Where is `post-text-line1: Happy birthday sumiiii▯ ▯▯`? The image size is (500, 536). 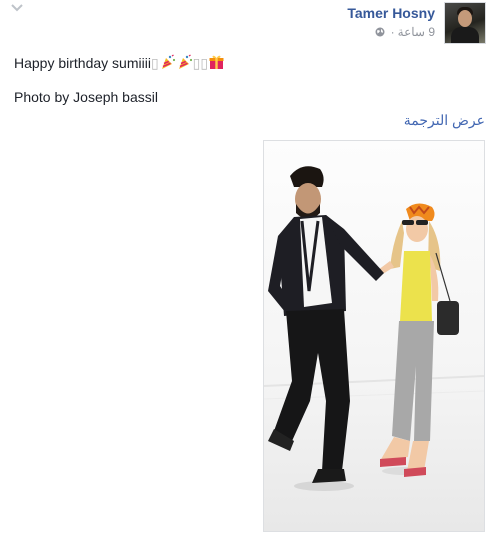 post-text-line1: Happy birthday sumiiii▯ ▯▯ is located at coordinates (119, 63).